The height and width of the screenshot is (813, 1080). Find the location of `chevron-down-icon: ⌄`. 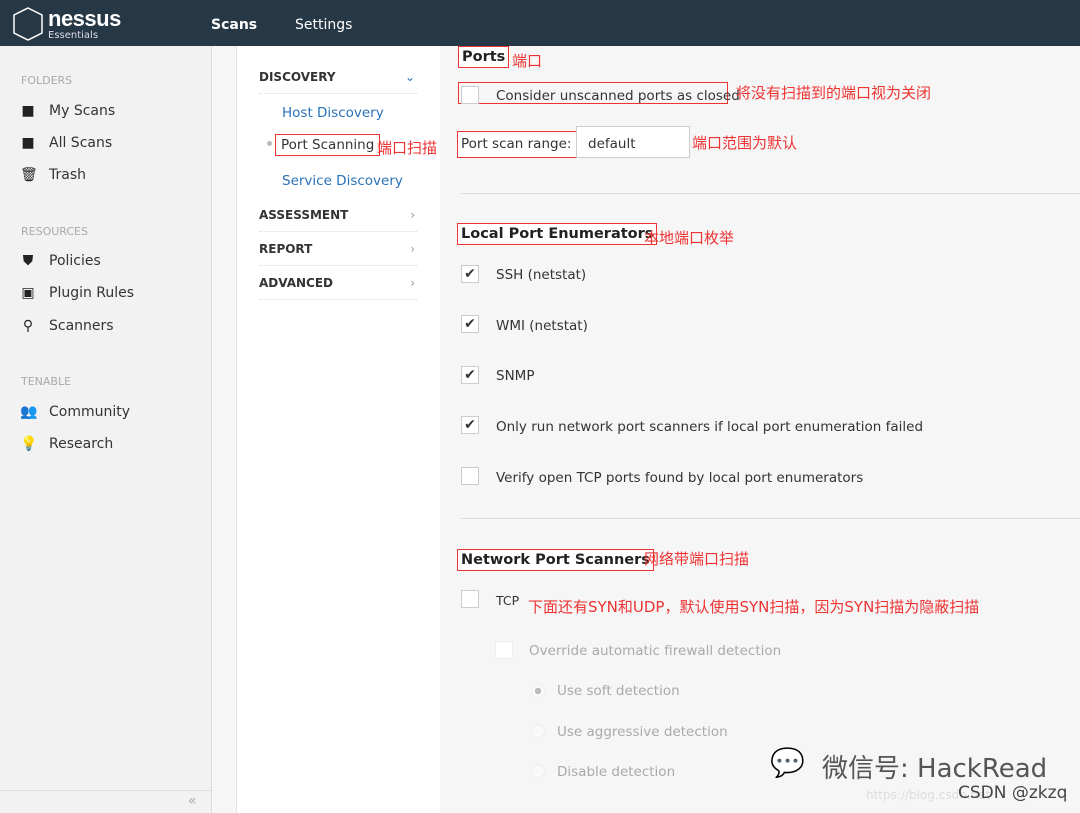

chevron-down-icon: ⌄ is located at coordinates (409, 77).